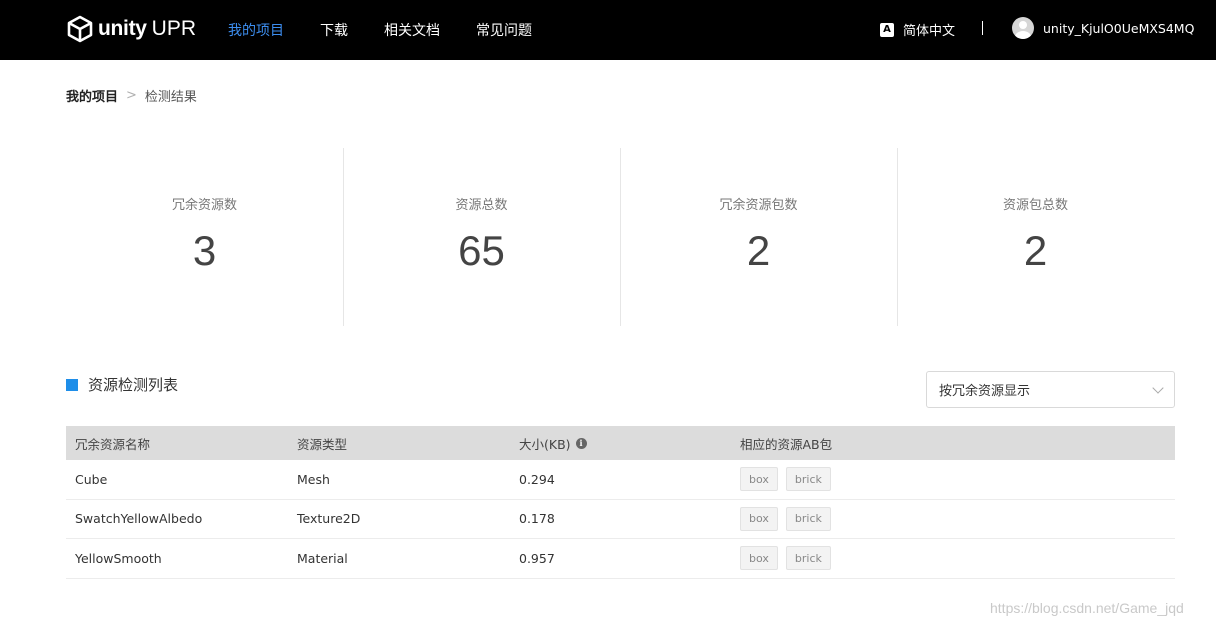 The image size is (1216, 627). Describe the element at coordinates (113, 444) in the screenshot. I see `header-asset-name: 冗余资源名称` at that location.